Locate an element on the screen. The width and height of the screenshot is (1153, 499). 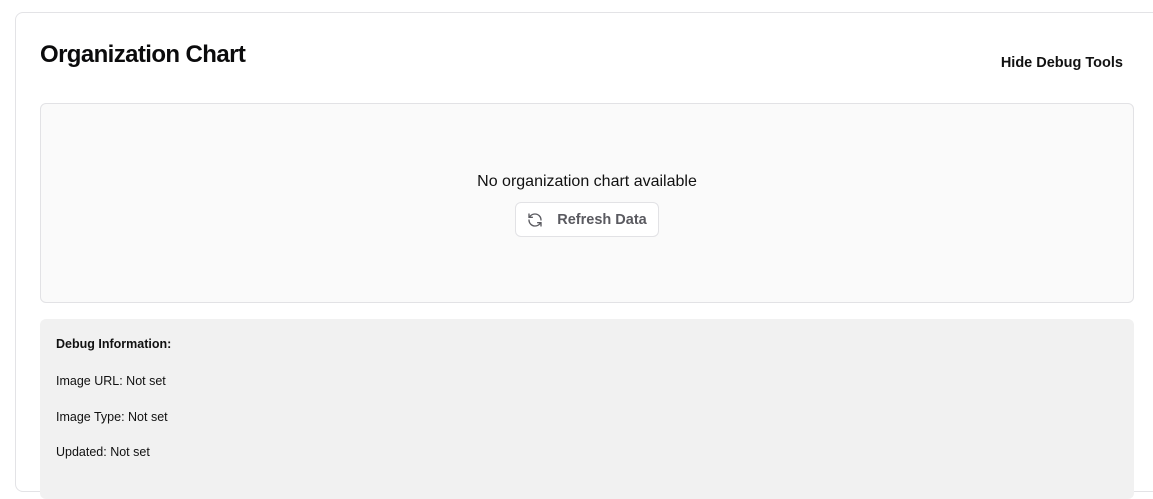
refresh-data-button: Refresh Data is located at coordinates (587, 219).